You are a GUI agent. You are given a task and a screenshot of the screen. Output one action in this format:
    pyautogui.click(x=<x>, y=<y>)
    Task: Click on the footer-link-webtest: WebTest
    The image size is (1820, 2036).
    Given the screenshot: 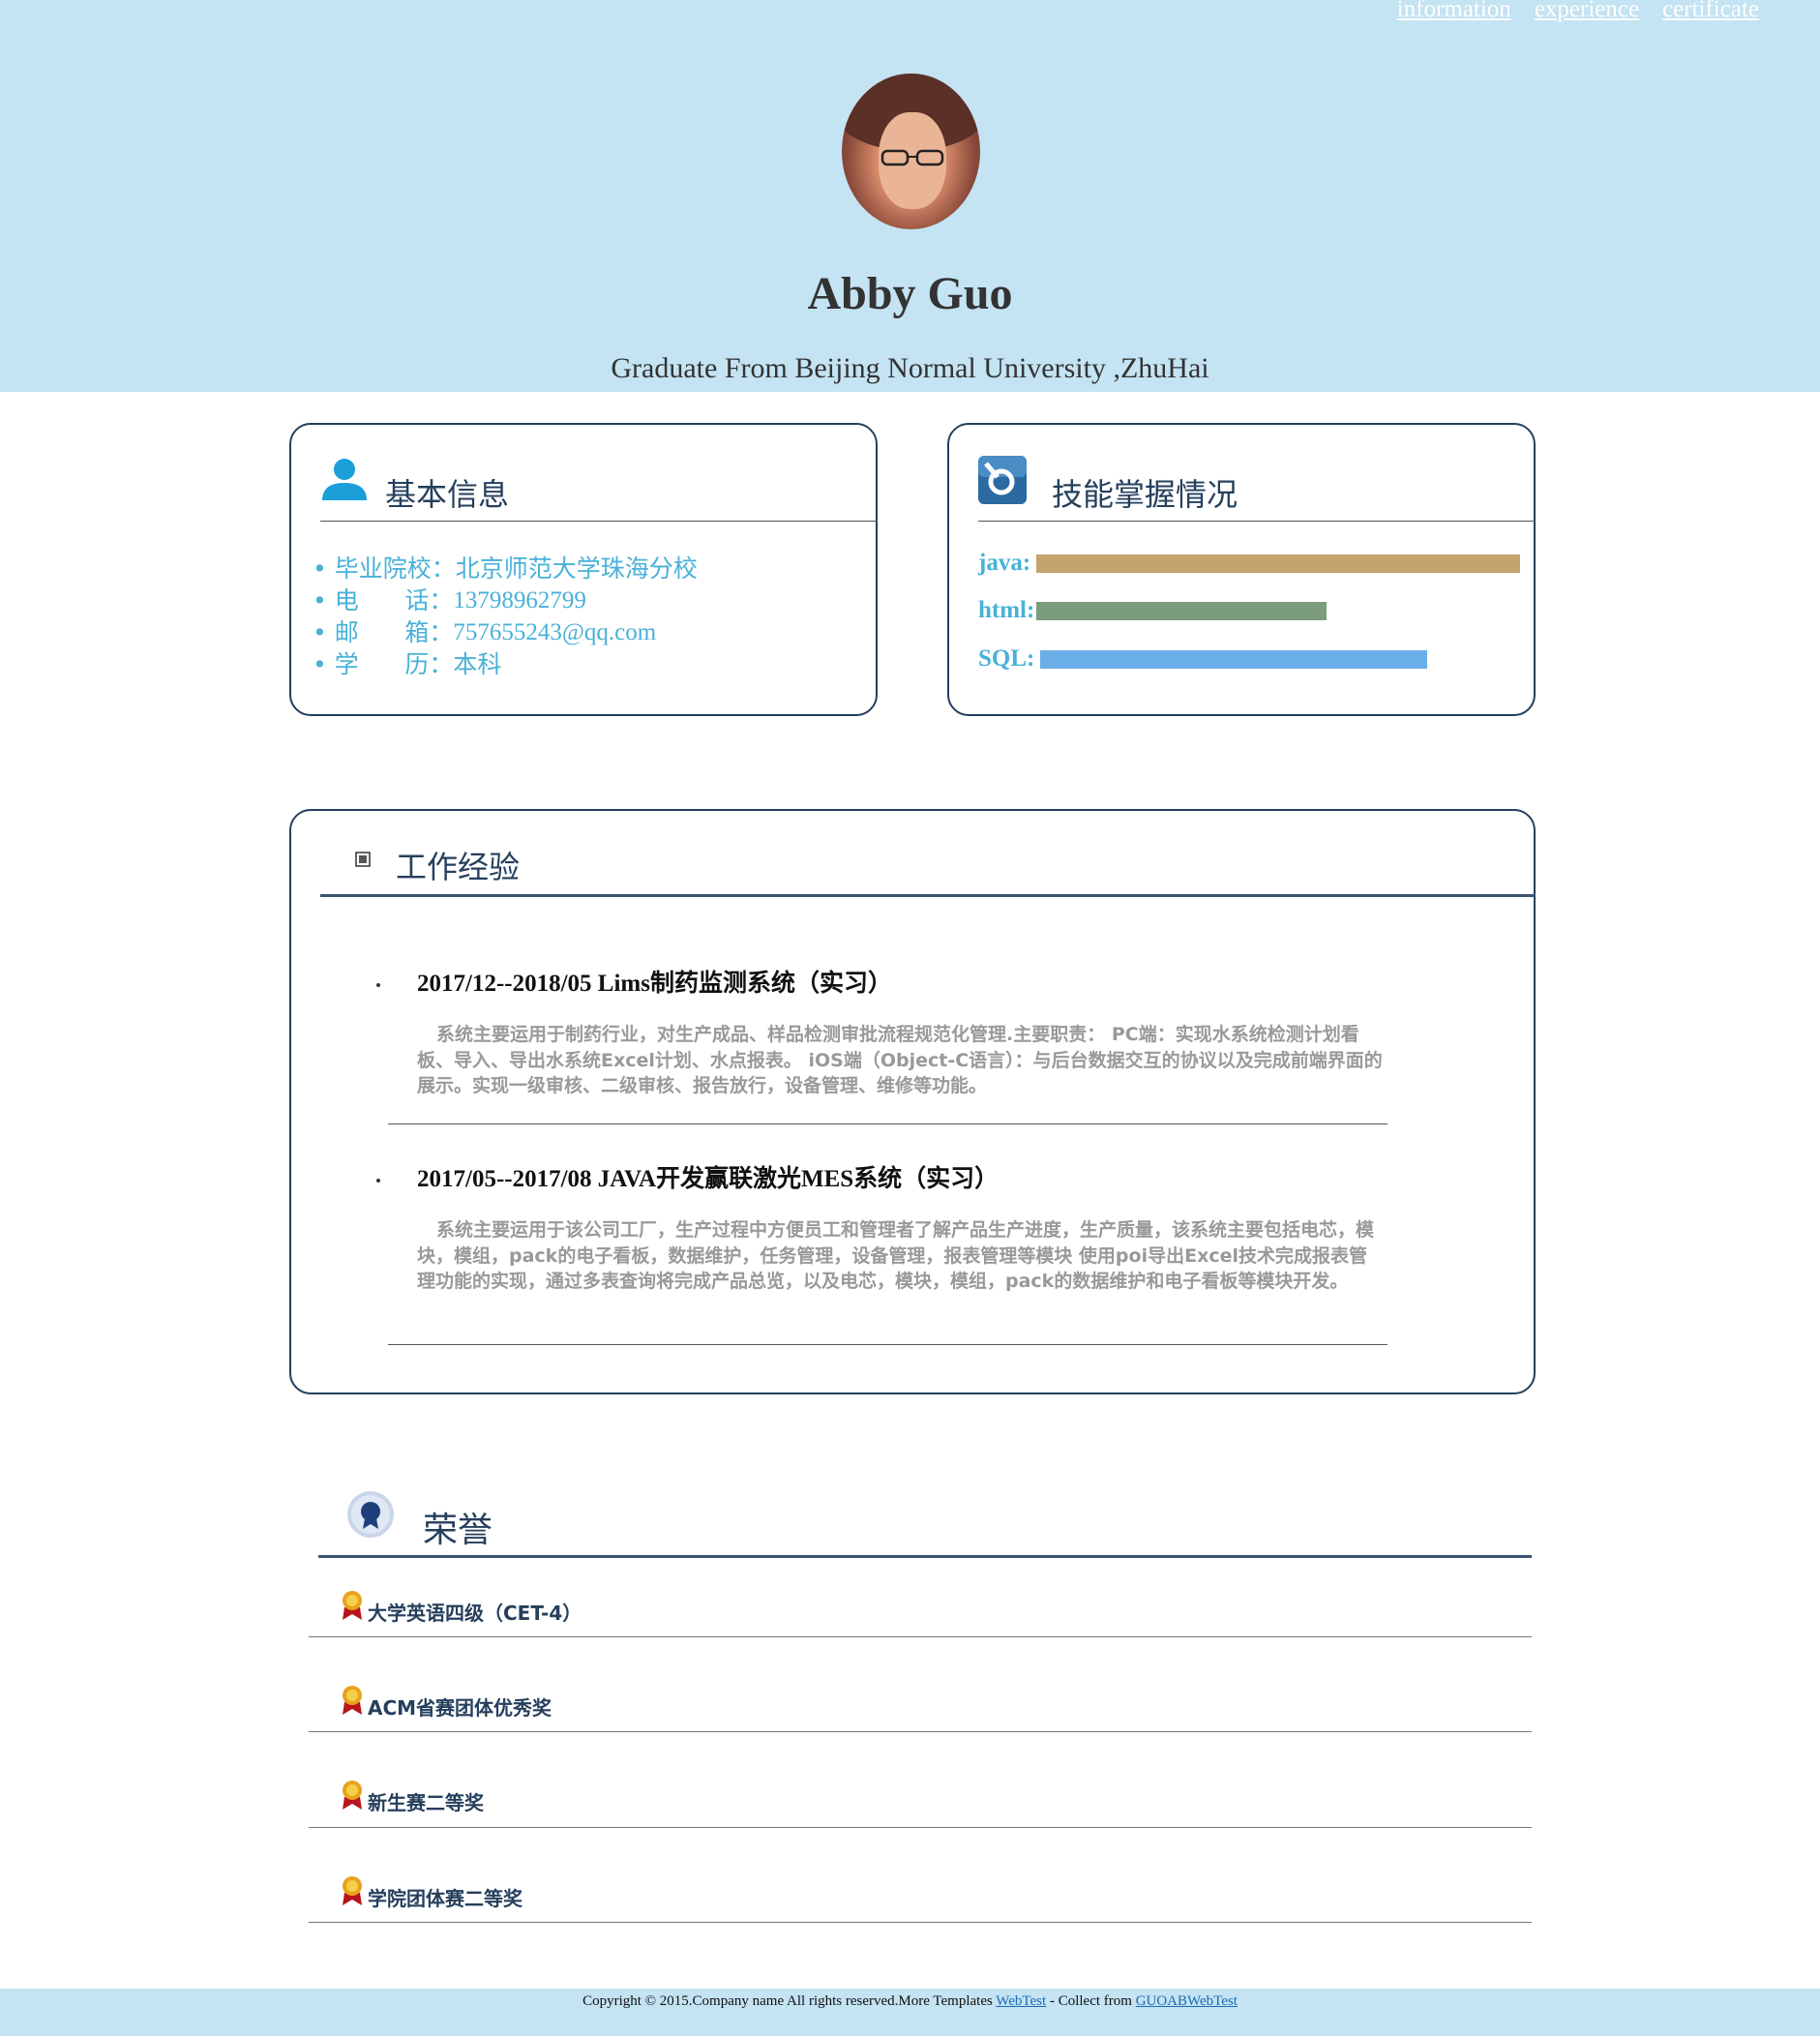 What is the action you would take?
    pyautogui.click(x=1021, y=2001)
    